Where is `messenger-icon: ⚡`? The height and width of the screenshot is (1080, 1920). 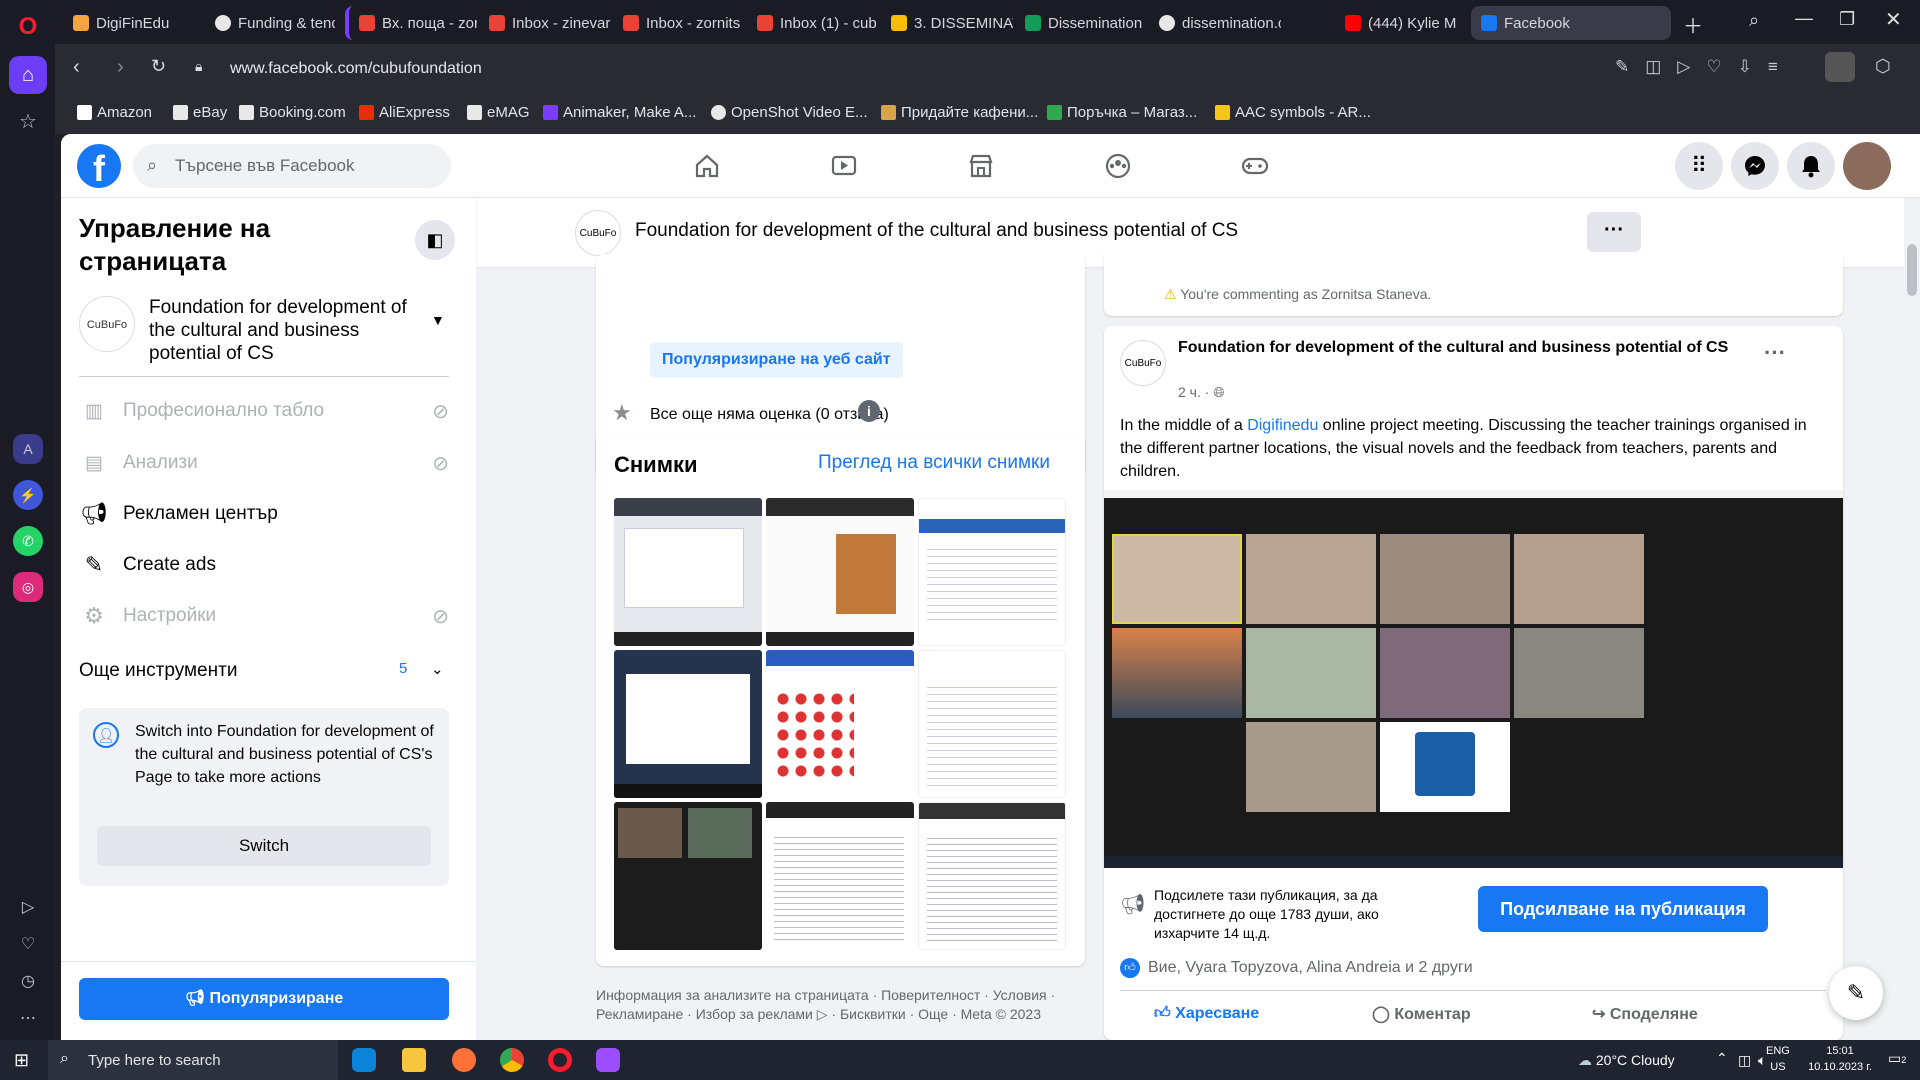 messenger-icon: ⚡ is located at coordinates (28, 495).